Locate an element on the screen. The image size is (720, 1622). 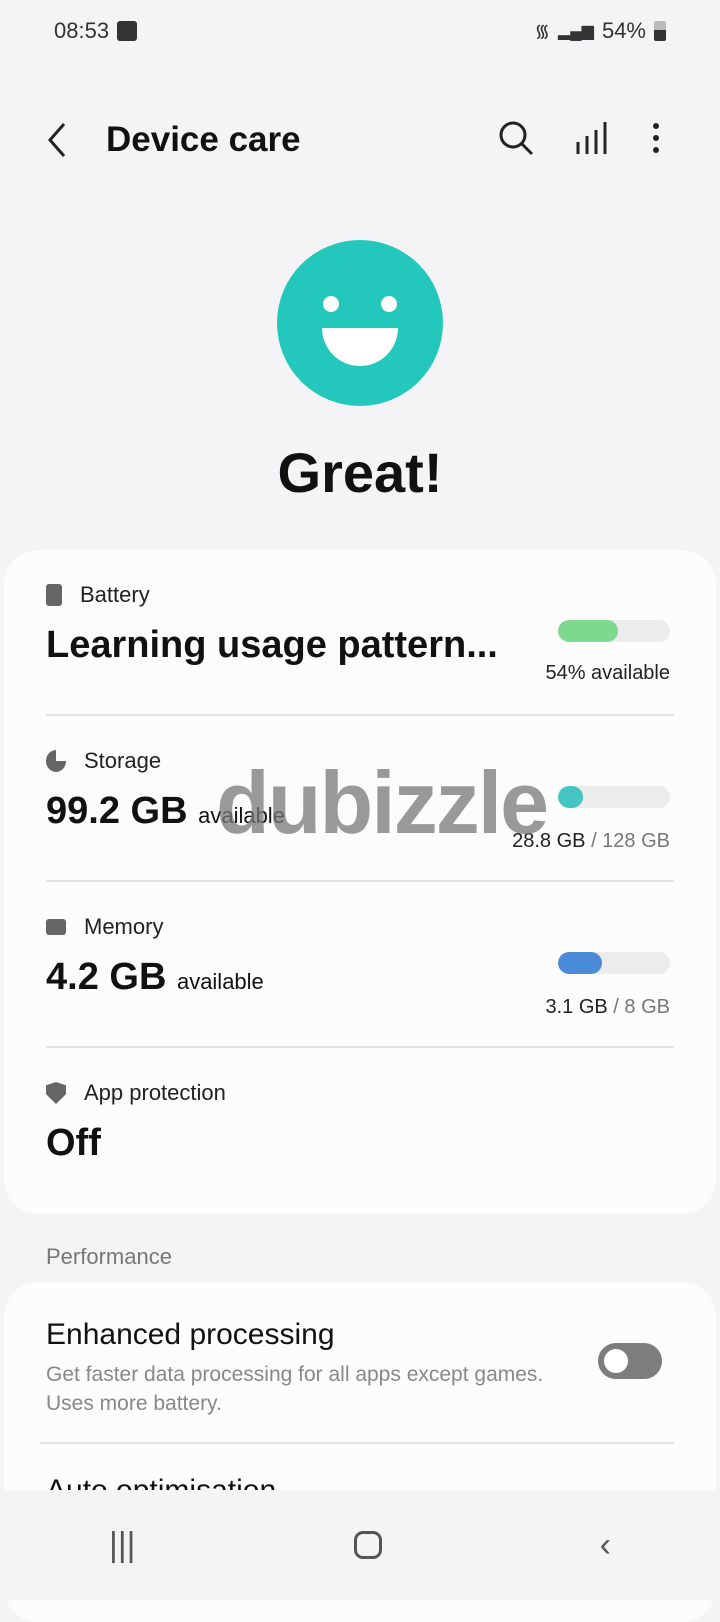
stats-icon is located at coordinates (591, 138).